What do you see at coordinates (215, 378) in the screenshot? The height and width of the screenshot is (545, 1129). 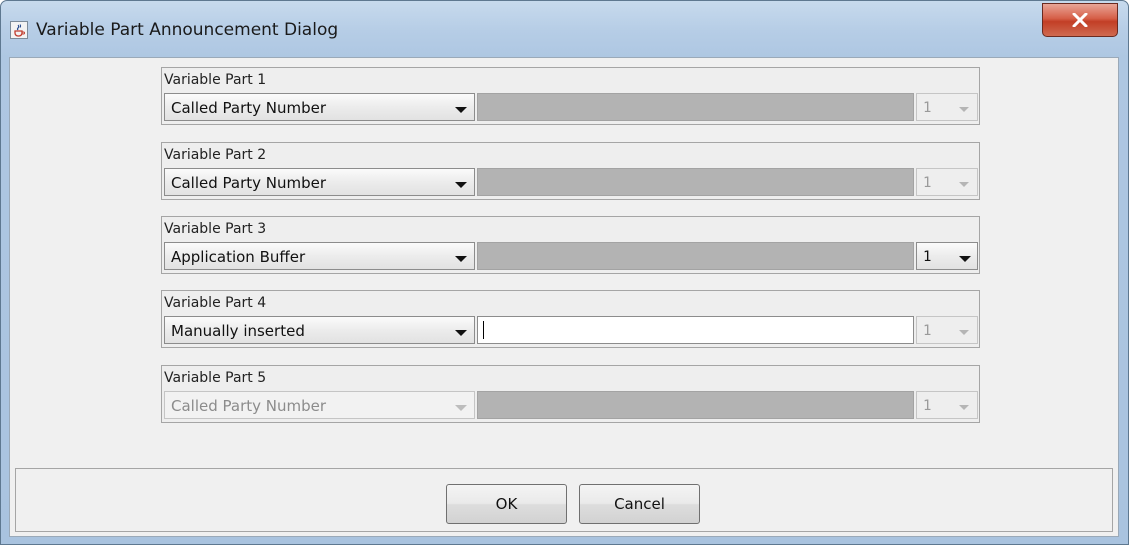 I see `variable-part-5-label: Variable Part 5` at bounding box center [215, 378].